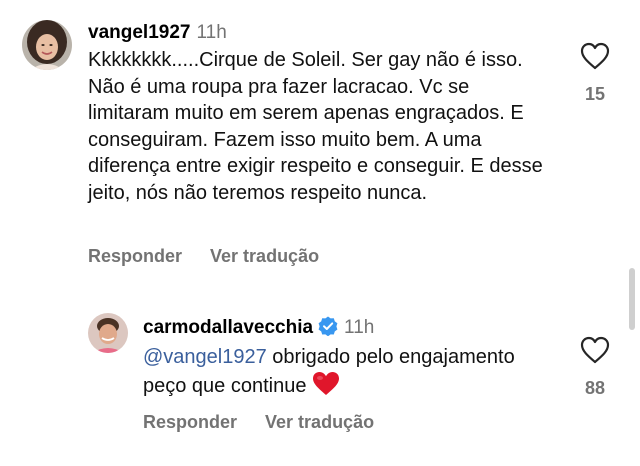 This screenshot has width=640, height=466. I want to click on username-text: carmodallavecchia, so click(228, 327).